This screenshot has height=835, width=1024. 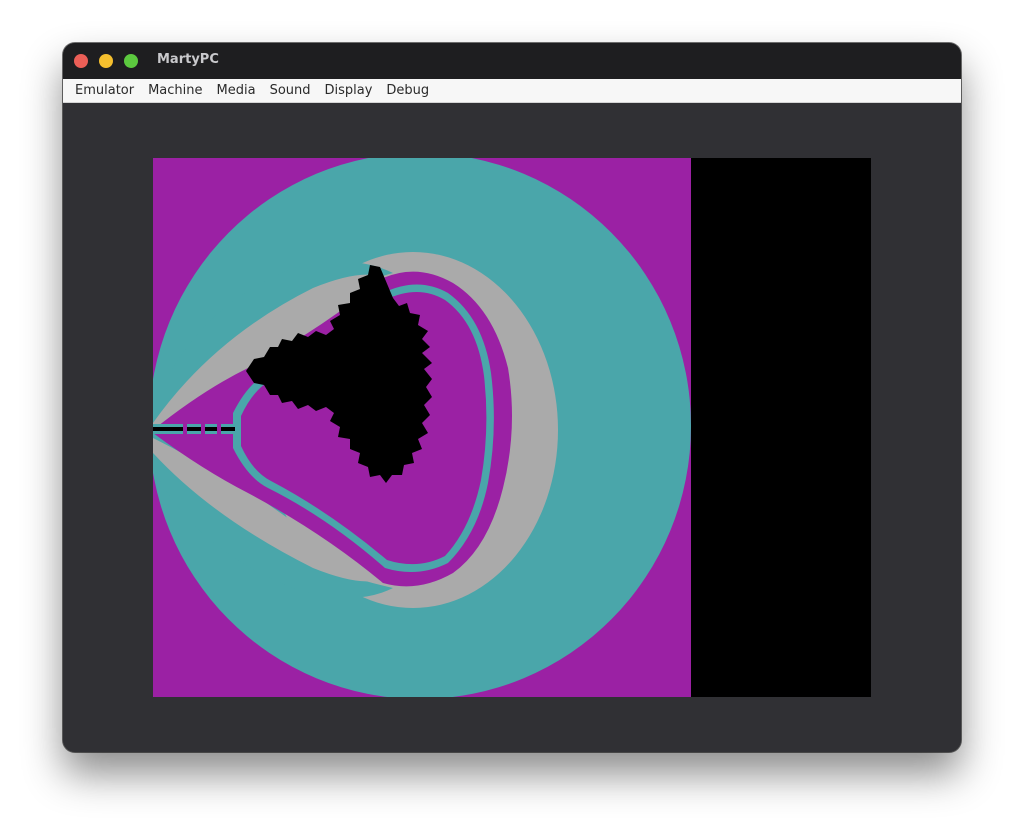 What do you see at coordinates (290, 91) in the screenshot?
I see `menu-sound: Sound` at bounding box center [290, 91].